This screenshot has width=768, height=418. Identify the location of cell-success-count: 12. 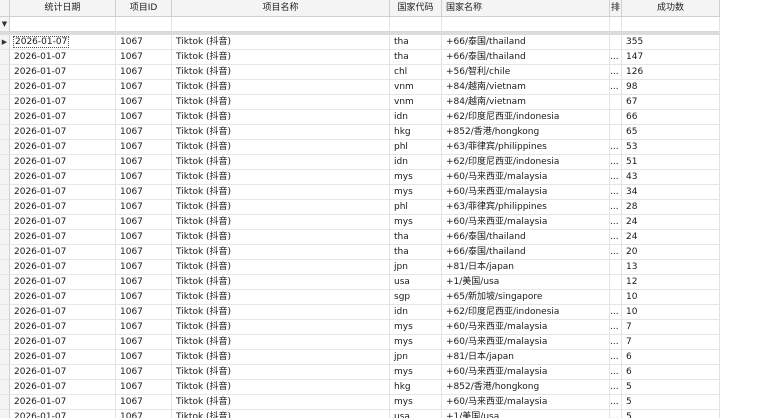
(671, 282).